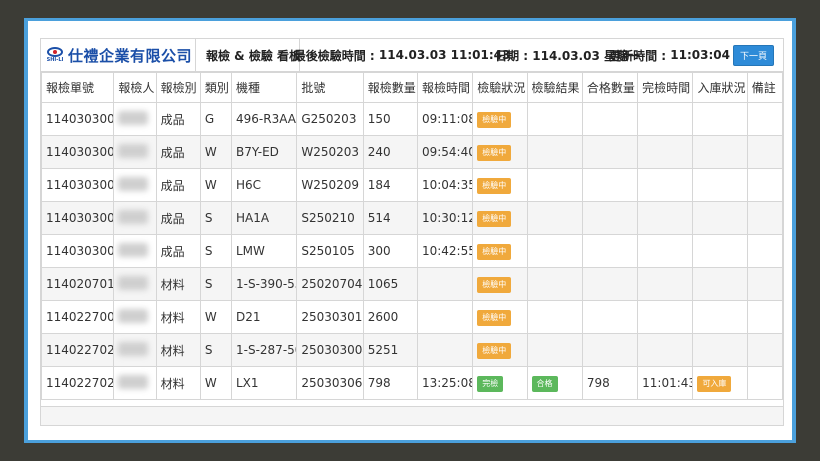 The image size is (820, 461). Describe the element at coordinates (334, 55) in the screenshot. I see `last-inspection-label: 最後檢驗時間 :` at that location.